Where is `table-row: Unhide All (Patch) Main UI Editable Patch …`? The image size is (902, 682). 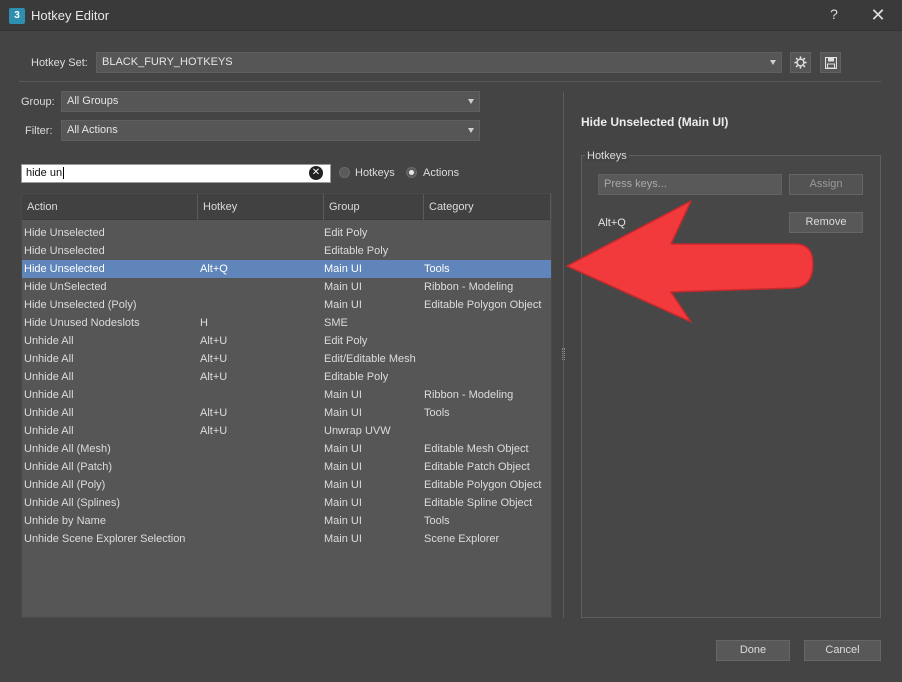 table-row: Unhide All (Patch) Main UI Editable Patch … is located at coordinates (286, 467).